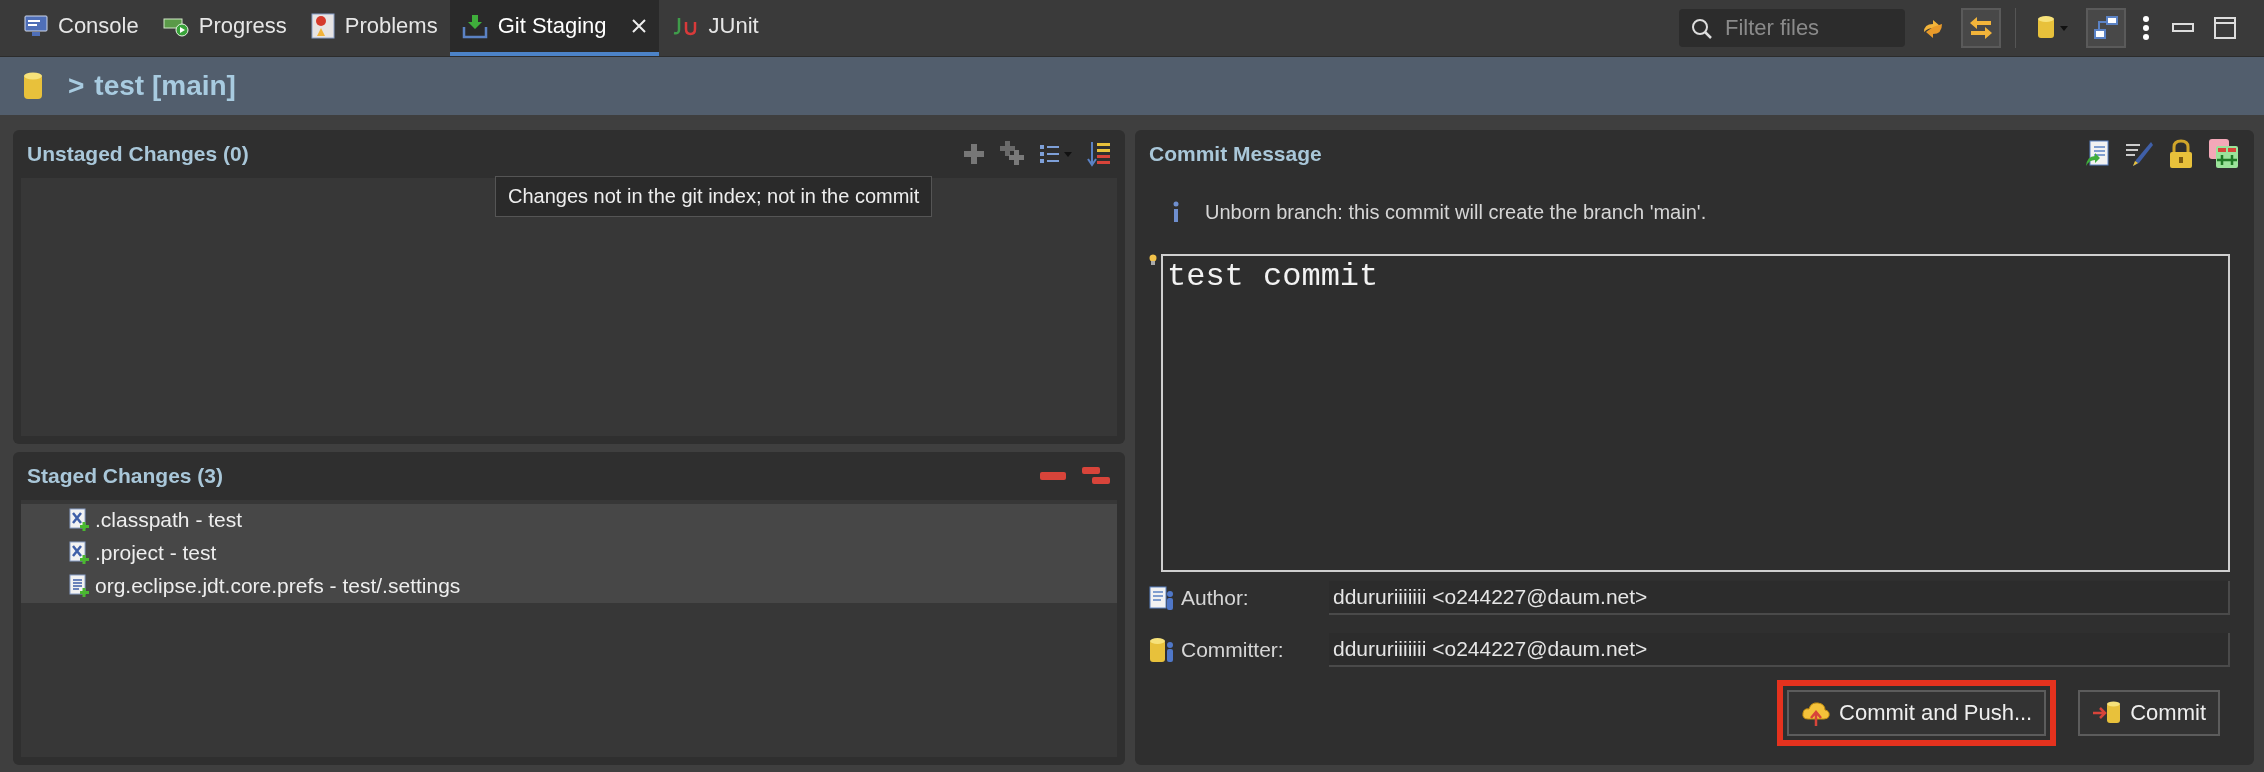 This screenshot has height=772, width=2264. What do you see at coordinates (175, 26) in the screenshot?
I see `progress-icon` at bounding box center [175, 26].